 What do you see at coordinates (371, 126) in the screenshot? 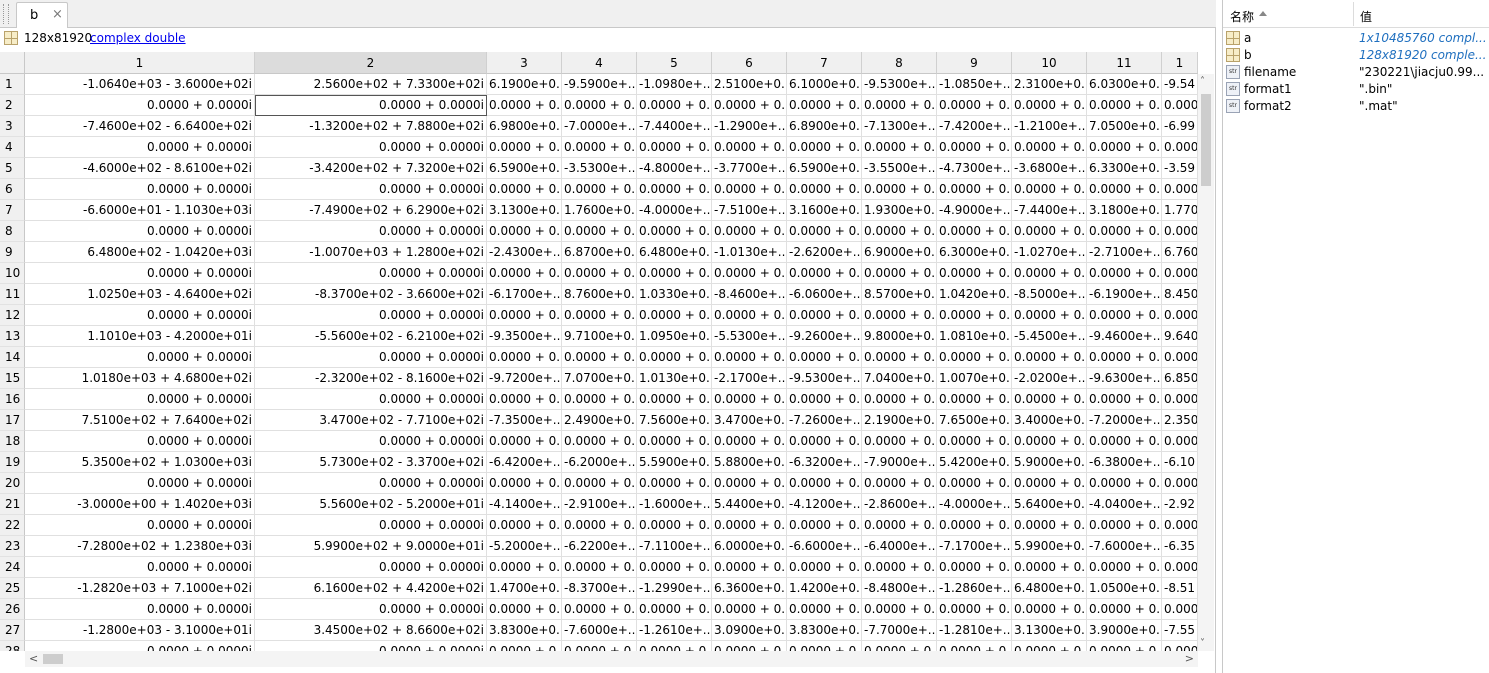
I see `table-cell: -1.3200e+02 + 7.8800e+02i` at bounding box center [371, 126].